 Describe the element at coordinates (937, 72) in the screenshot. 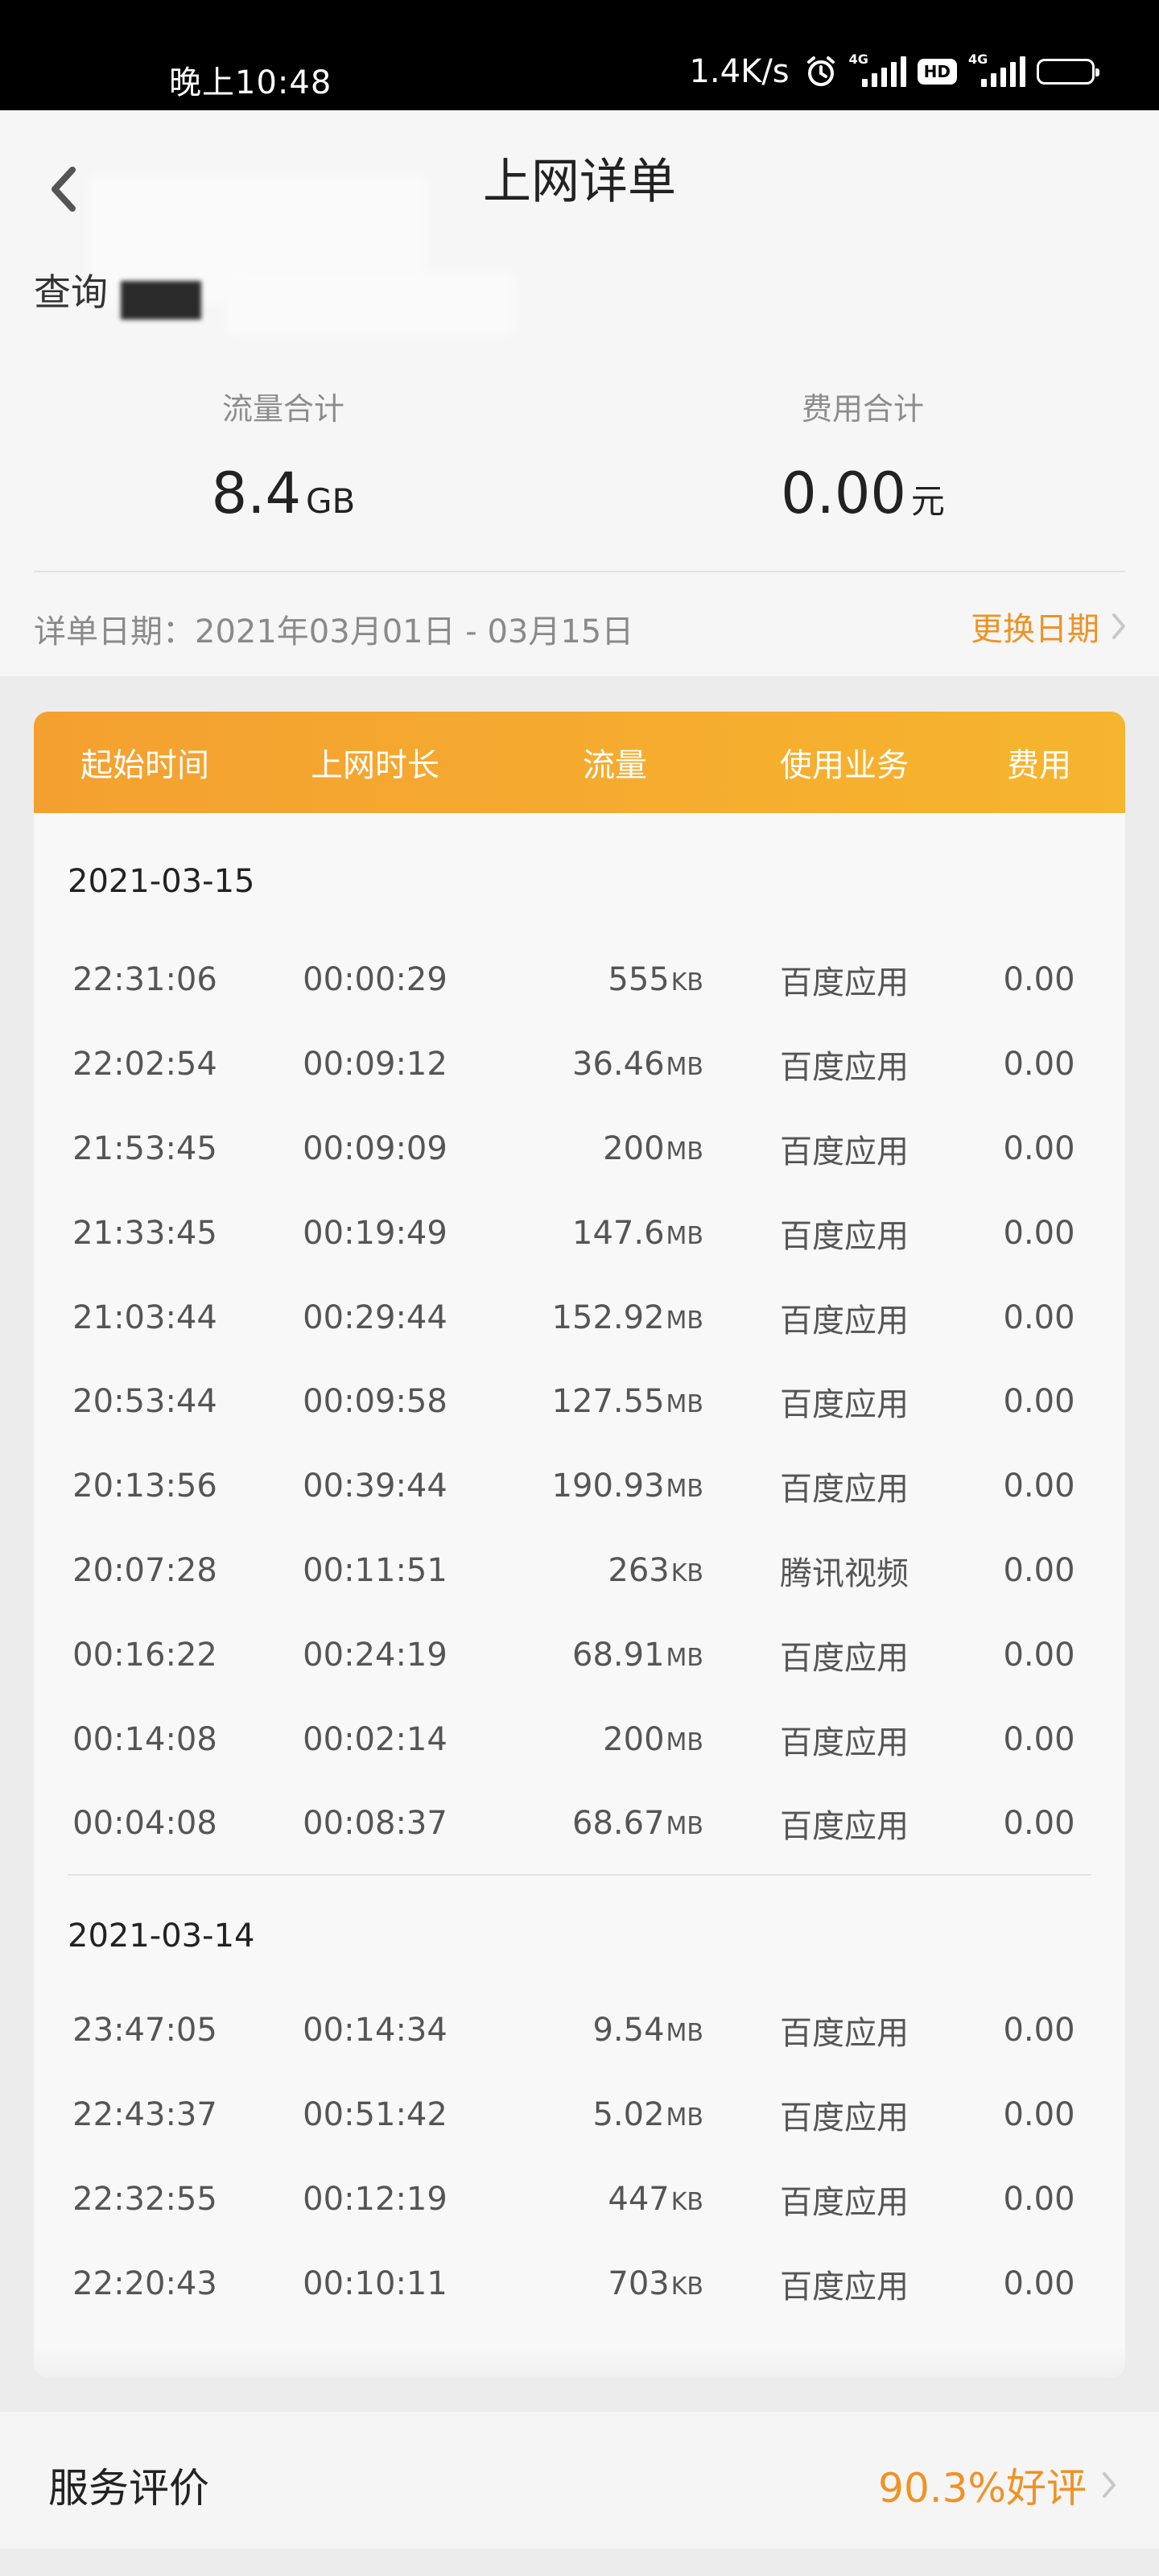

I see `hd-badge: HD` at that location.